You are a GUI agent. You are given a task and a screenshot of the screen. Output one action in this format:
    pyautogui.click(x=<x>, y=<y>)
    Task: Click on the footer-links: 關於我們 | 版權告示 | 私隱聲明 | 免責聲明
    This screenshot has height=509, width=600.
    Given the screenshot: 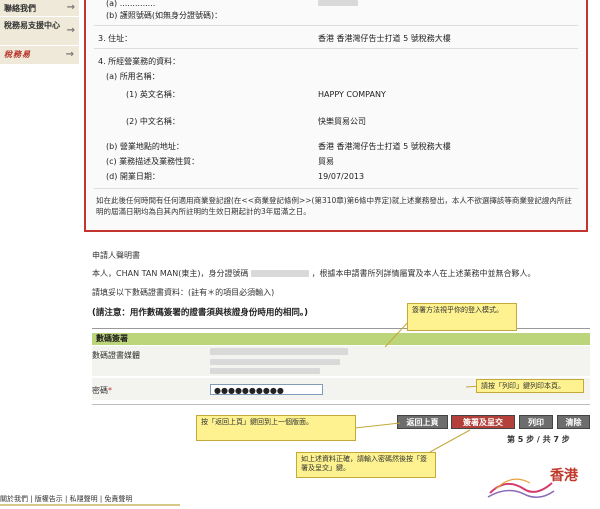 What is the action you would take?
    pyautogui.click(x=66, y=499)
    